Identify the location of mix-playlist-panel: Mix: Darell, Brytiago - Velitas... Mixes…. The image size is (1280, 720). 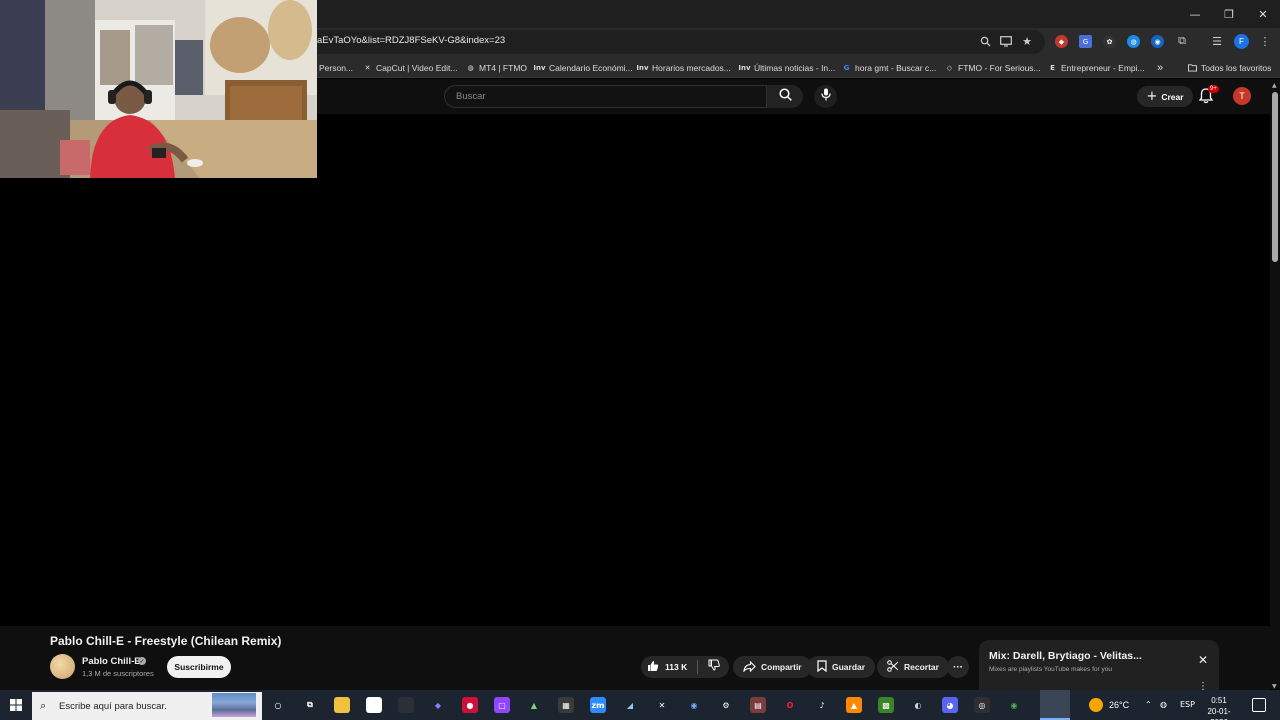
(1099, 665).